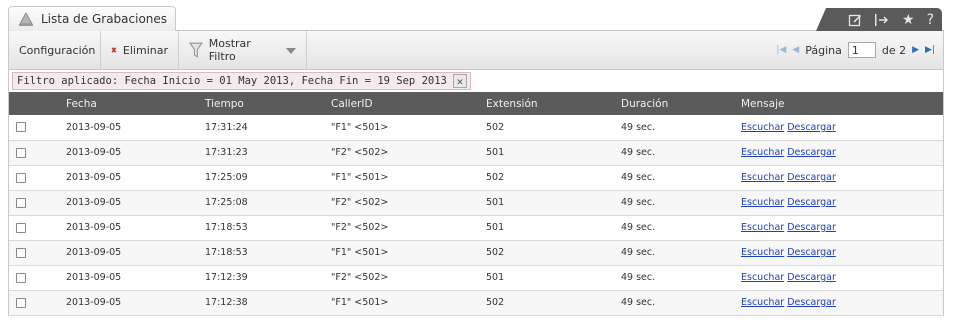 This screenshot has height=325, width=956. What do you see at coordinates (855, 20) in the screenshot?
I see `edit-icon` at bounding box center [855, 20].